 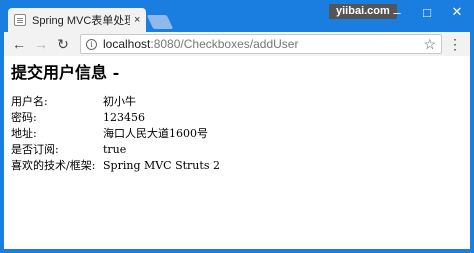 What do you see at coordinates (457, 12) in the screenshot?
I see `close-window-icon: ✕` at bounding box center [457, 12].